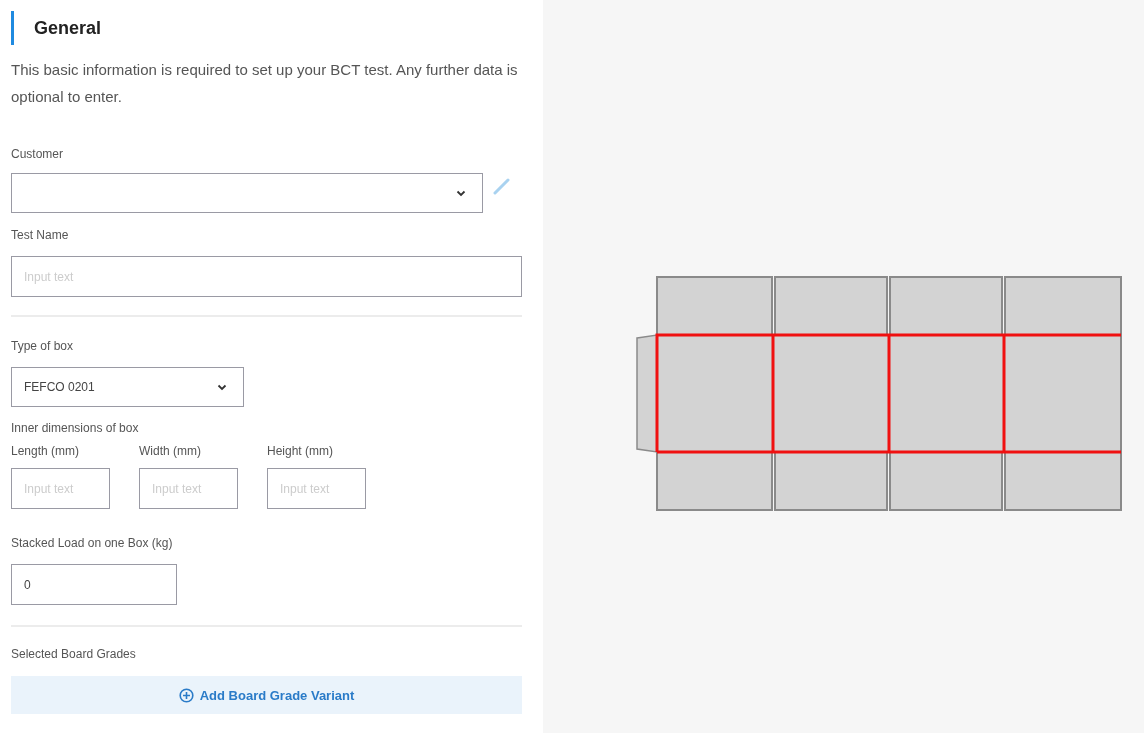 Image resolution: width=1144 pixels, height=733 pixels. I want to click on field-label: Test Name, so click(40, 235).